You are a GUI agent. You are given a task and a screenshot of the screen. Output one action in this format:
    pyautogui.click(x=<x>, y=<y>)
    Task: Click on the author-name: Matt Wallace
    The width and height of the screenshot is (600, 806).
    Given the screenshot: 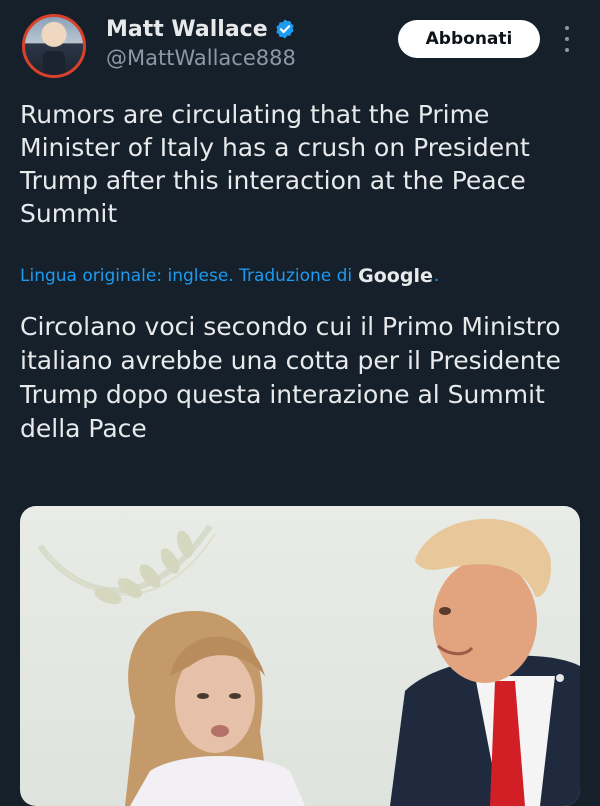 What is the action you would take?
    pyautogui.click(x=187, y=29)
    